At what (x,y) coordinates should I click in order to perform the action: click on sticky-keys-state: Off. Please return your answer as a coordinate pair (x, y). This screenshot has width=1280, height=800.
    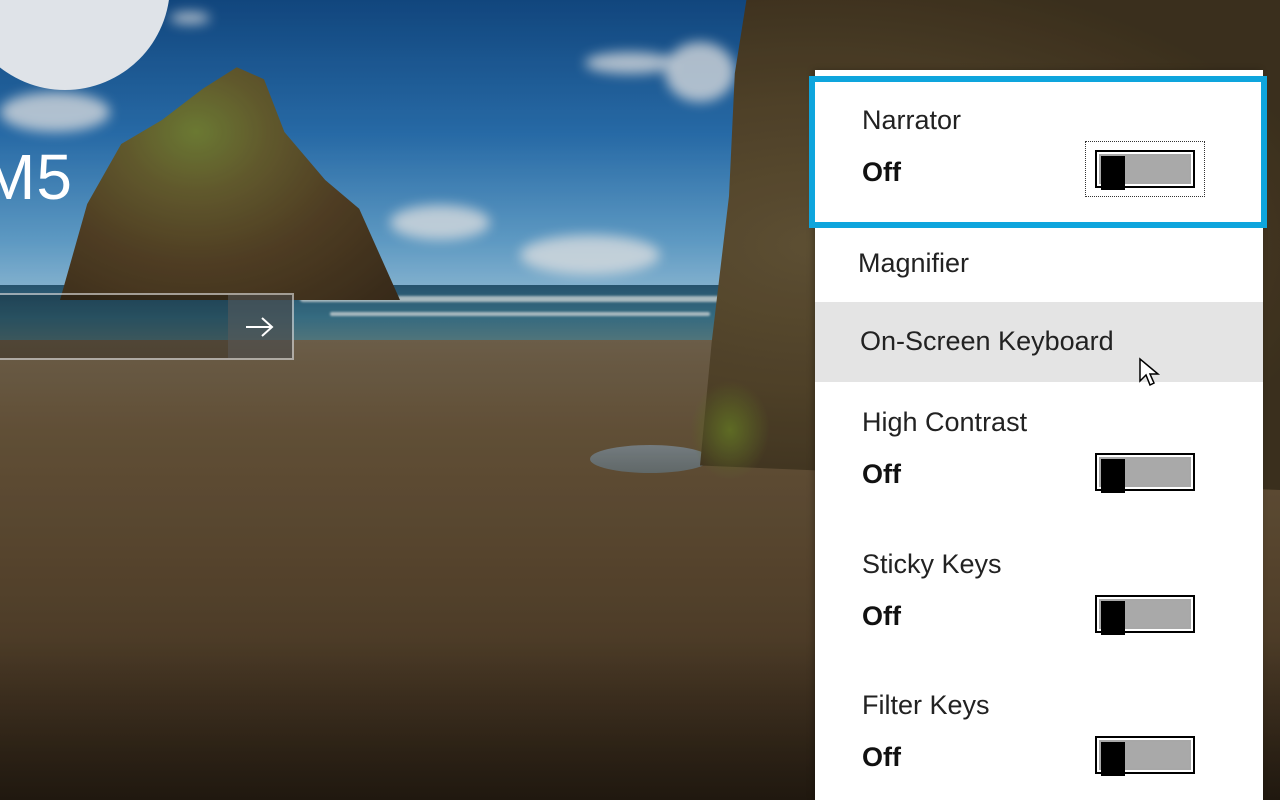
    Looking at the image, I should click on (881, 616).